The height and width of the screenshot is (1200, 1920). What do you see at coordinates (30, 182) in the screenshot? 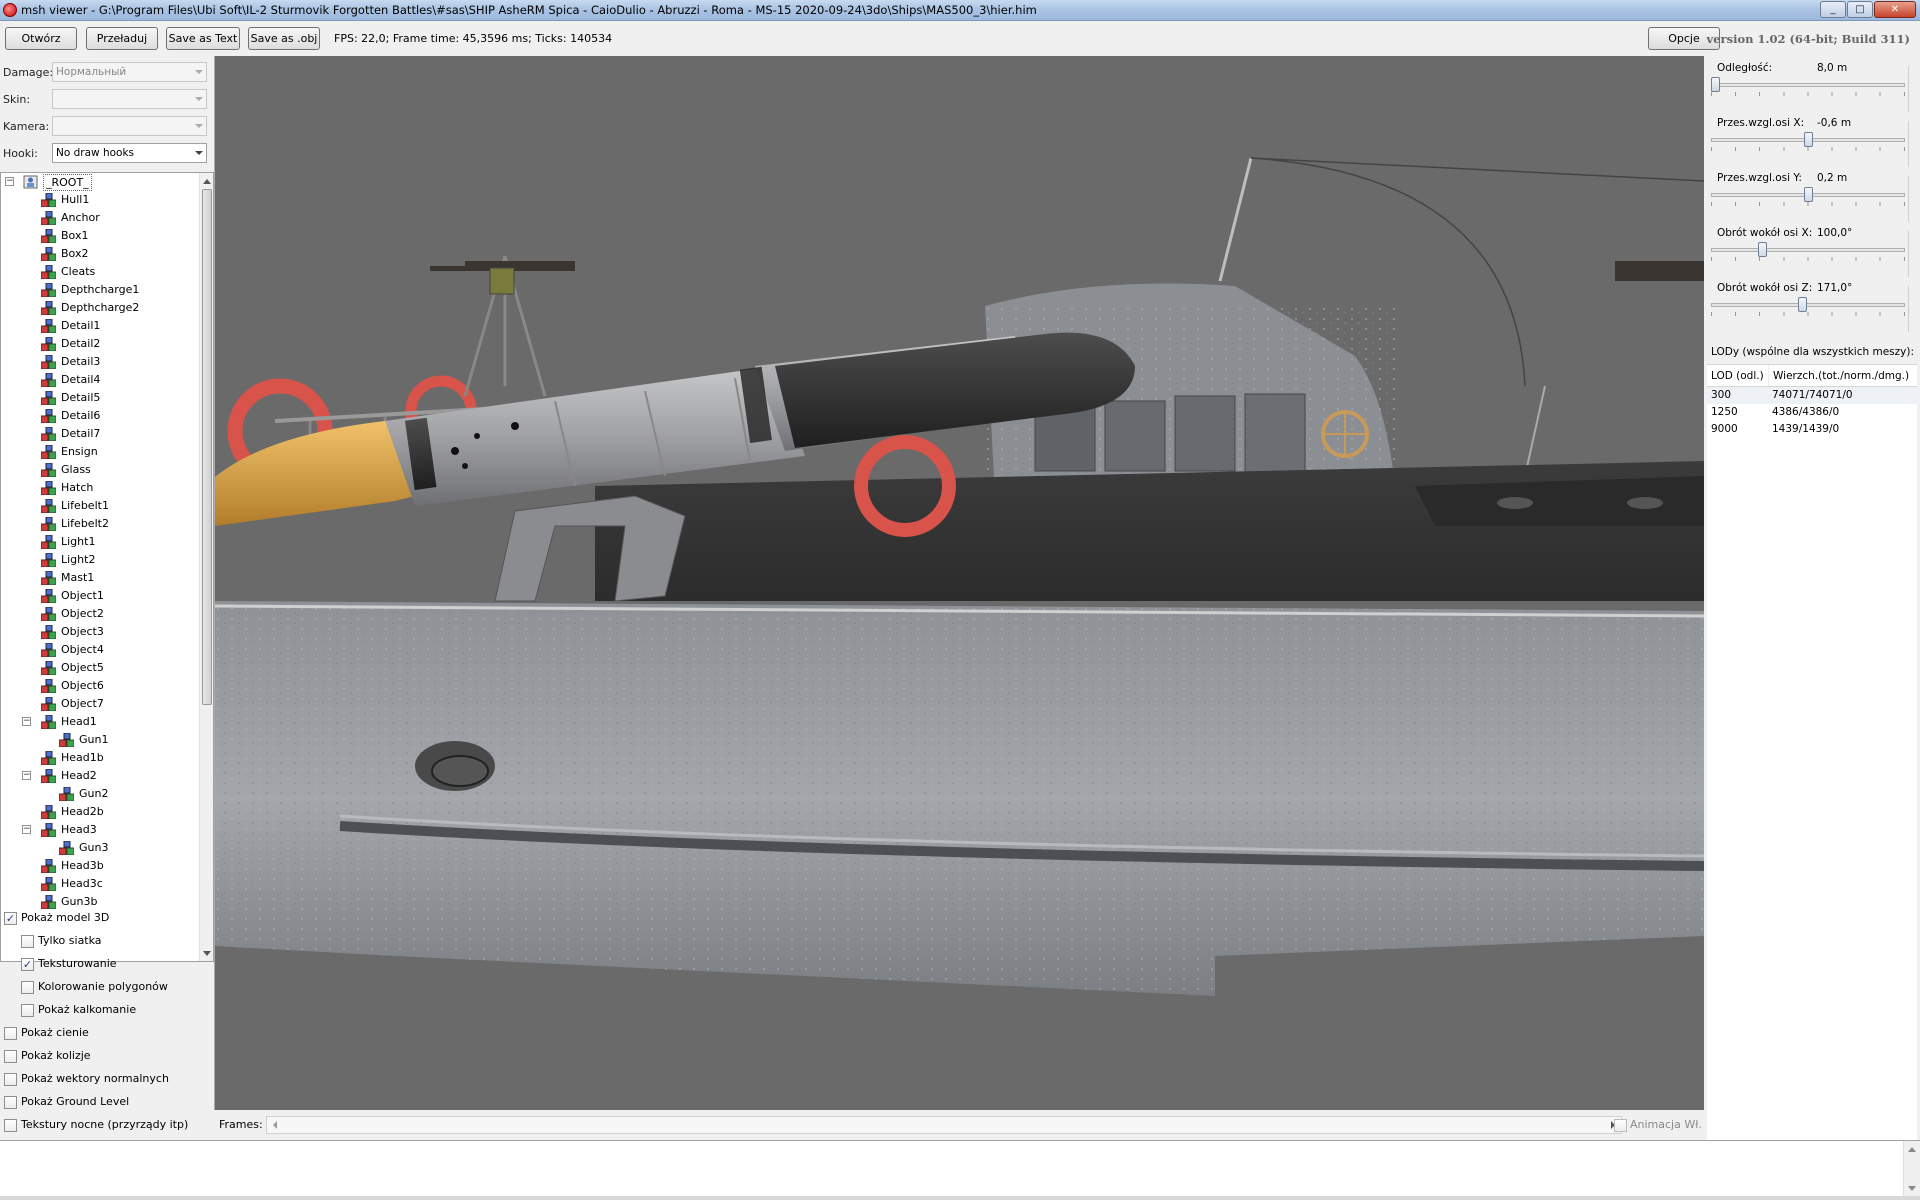
I see `root-node-icon` at bounding box center [30, 182].